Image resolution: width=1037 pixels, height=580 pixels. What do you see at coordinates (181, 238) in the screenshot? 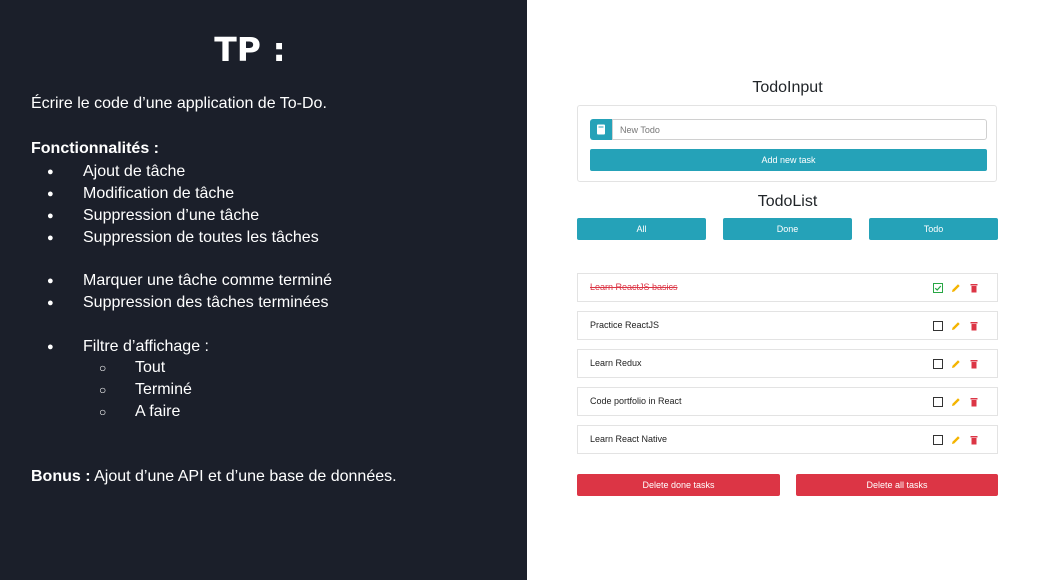
I see `feature-item: Suppression de toutes les tâches` at bounding box center [181, 238].